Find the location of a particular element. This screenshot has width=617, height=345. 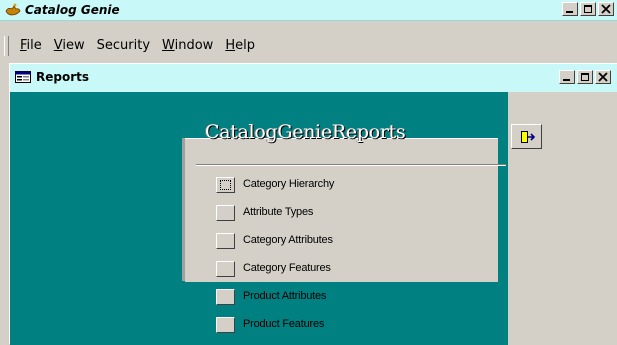

reports-window-controls is located at coordinates (585, 77).